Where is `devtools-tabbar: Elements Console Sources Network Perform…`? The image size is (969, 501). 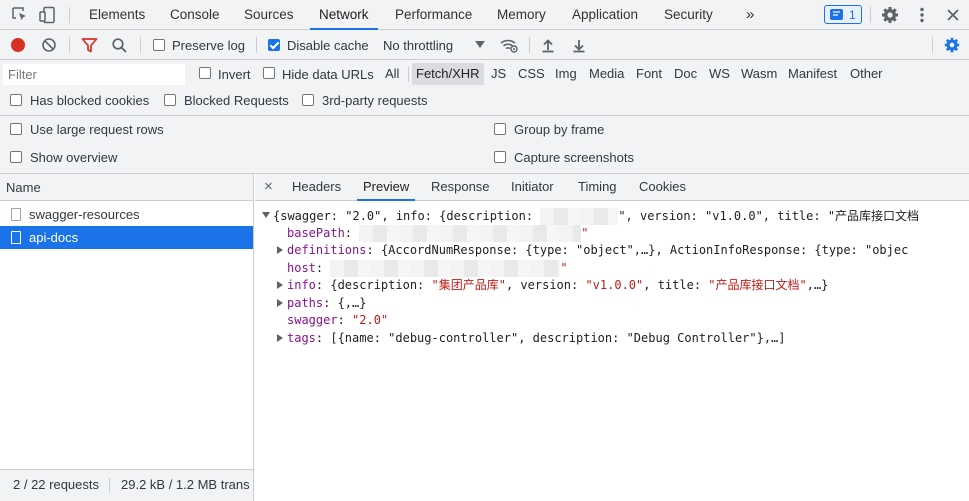
devtools-tabbar: Elements Console Sources Network Perform… is located at coordinates (484, 15).